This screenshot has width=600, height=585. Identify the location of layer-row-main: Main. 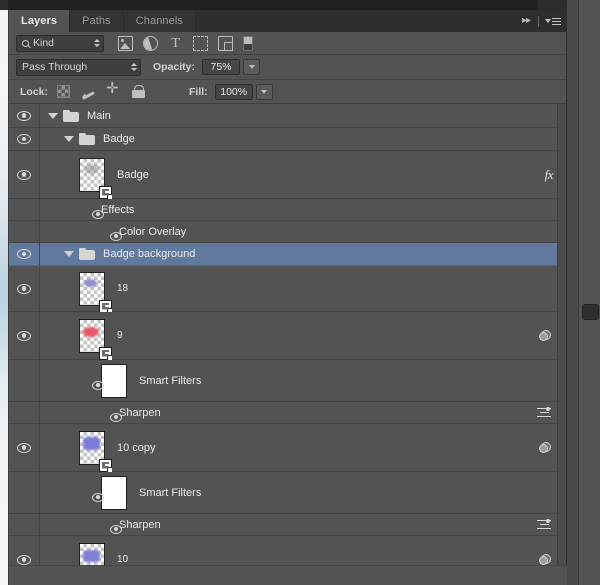
(284, 116).